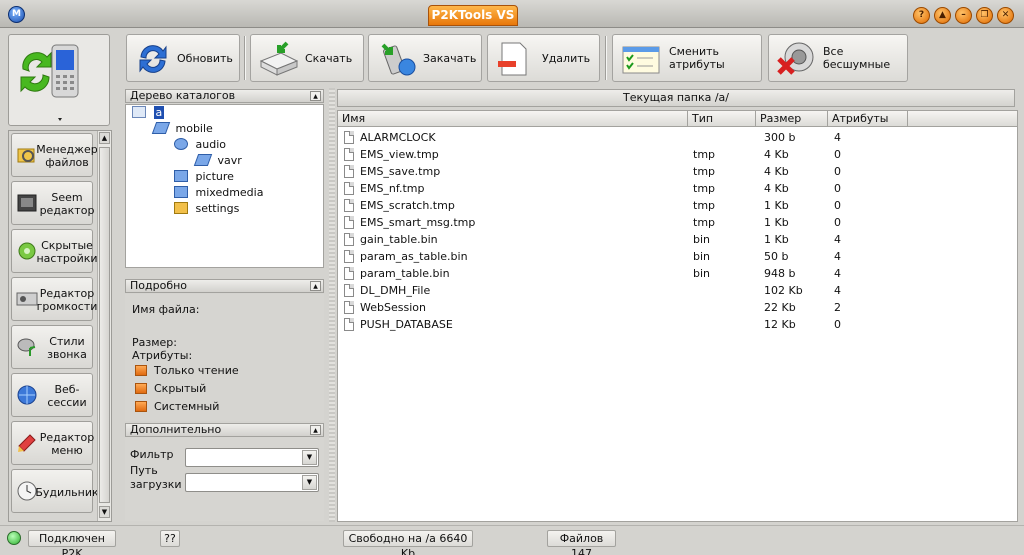 The height and width of the screenshot is (555, 1024). I want to click on hidden-checkbox: Скрытый, so click(170, 388).